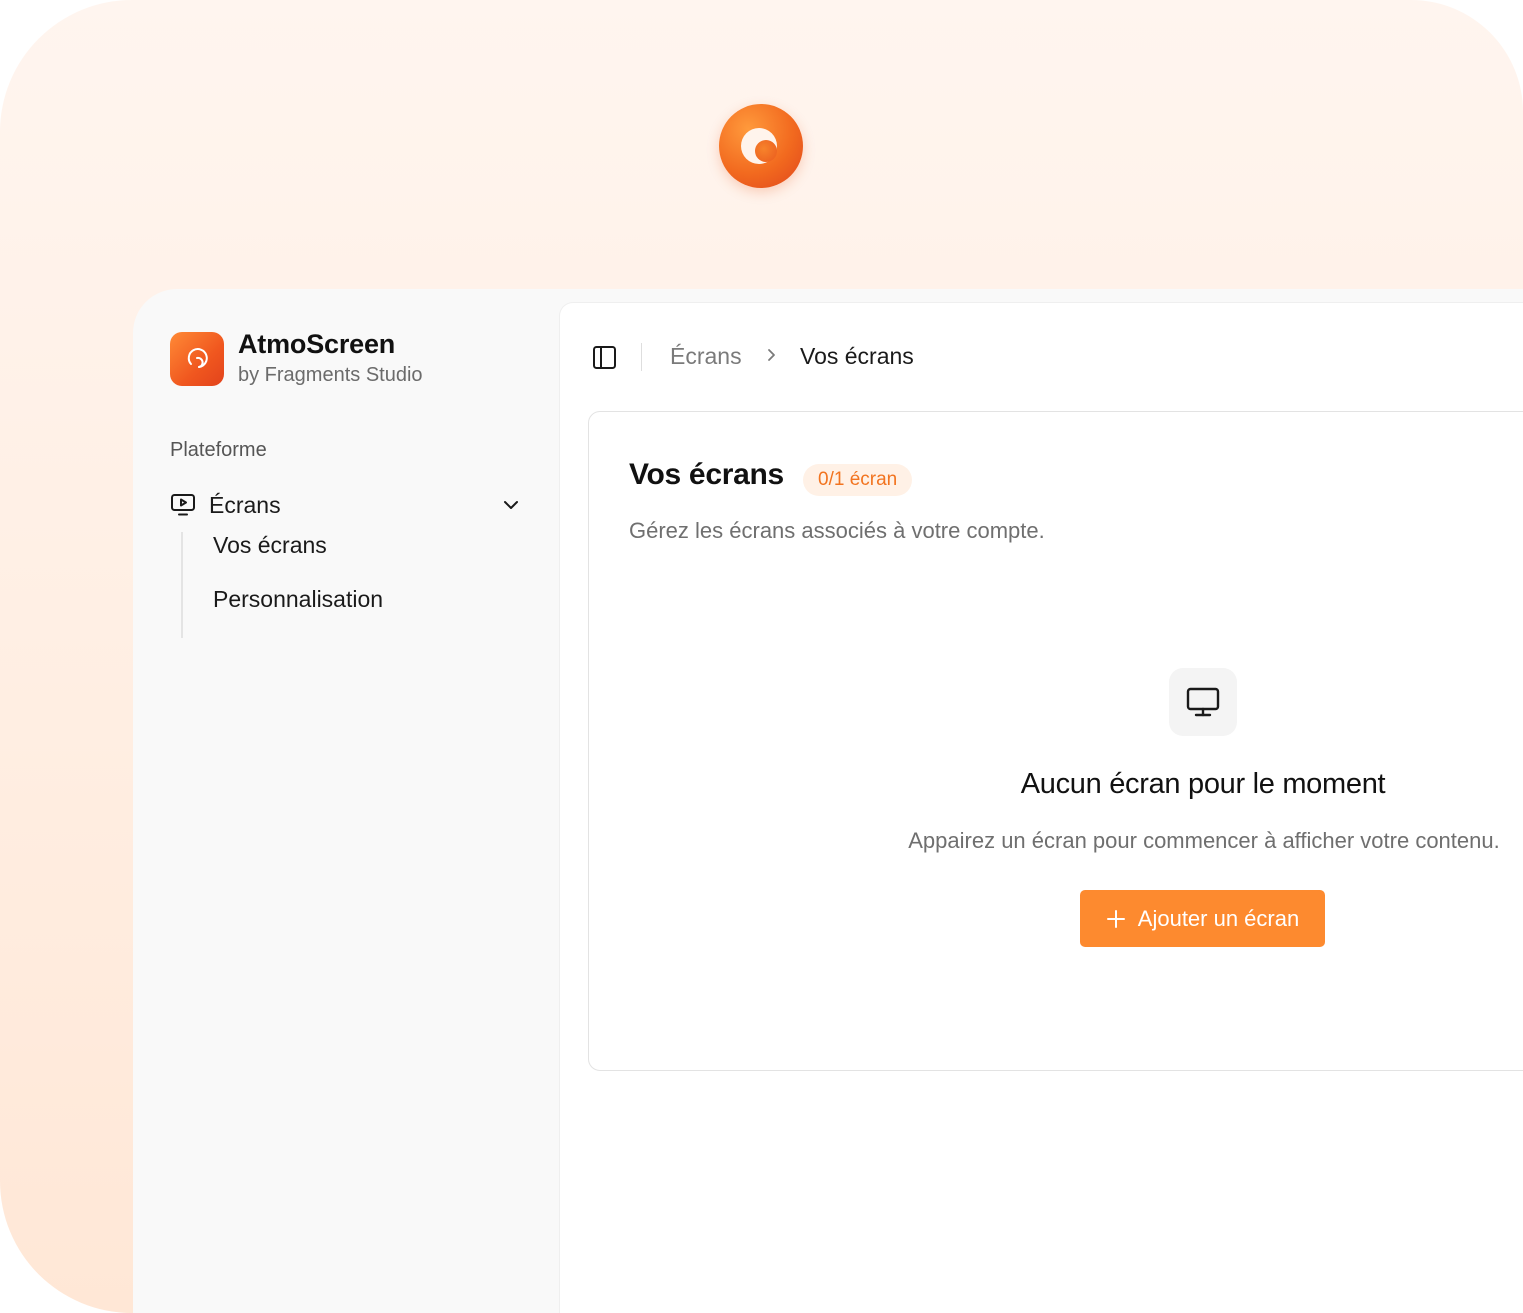 The width and height of the screenshot is (1523, 1313). What do you see at coordinates (1203, 702) in the screenshot?
I see `monitor-icon` at bounding box center [1203, 702].